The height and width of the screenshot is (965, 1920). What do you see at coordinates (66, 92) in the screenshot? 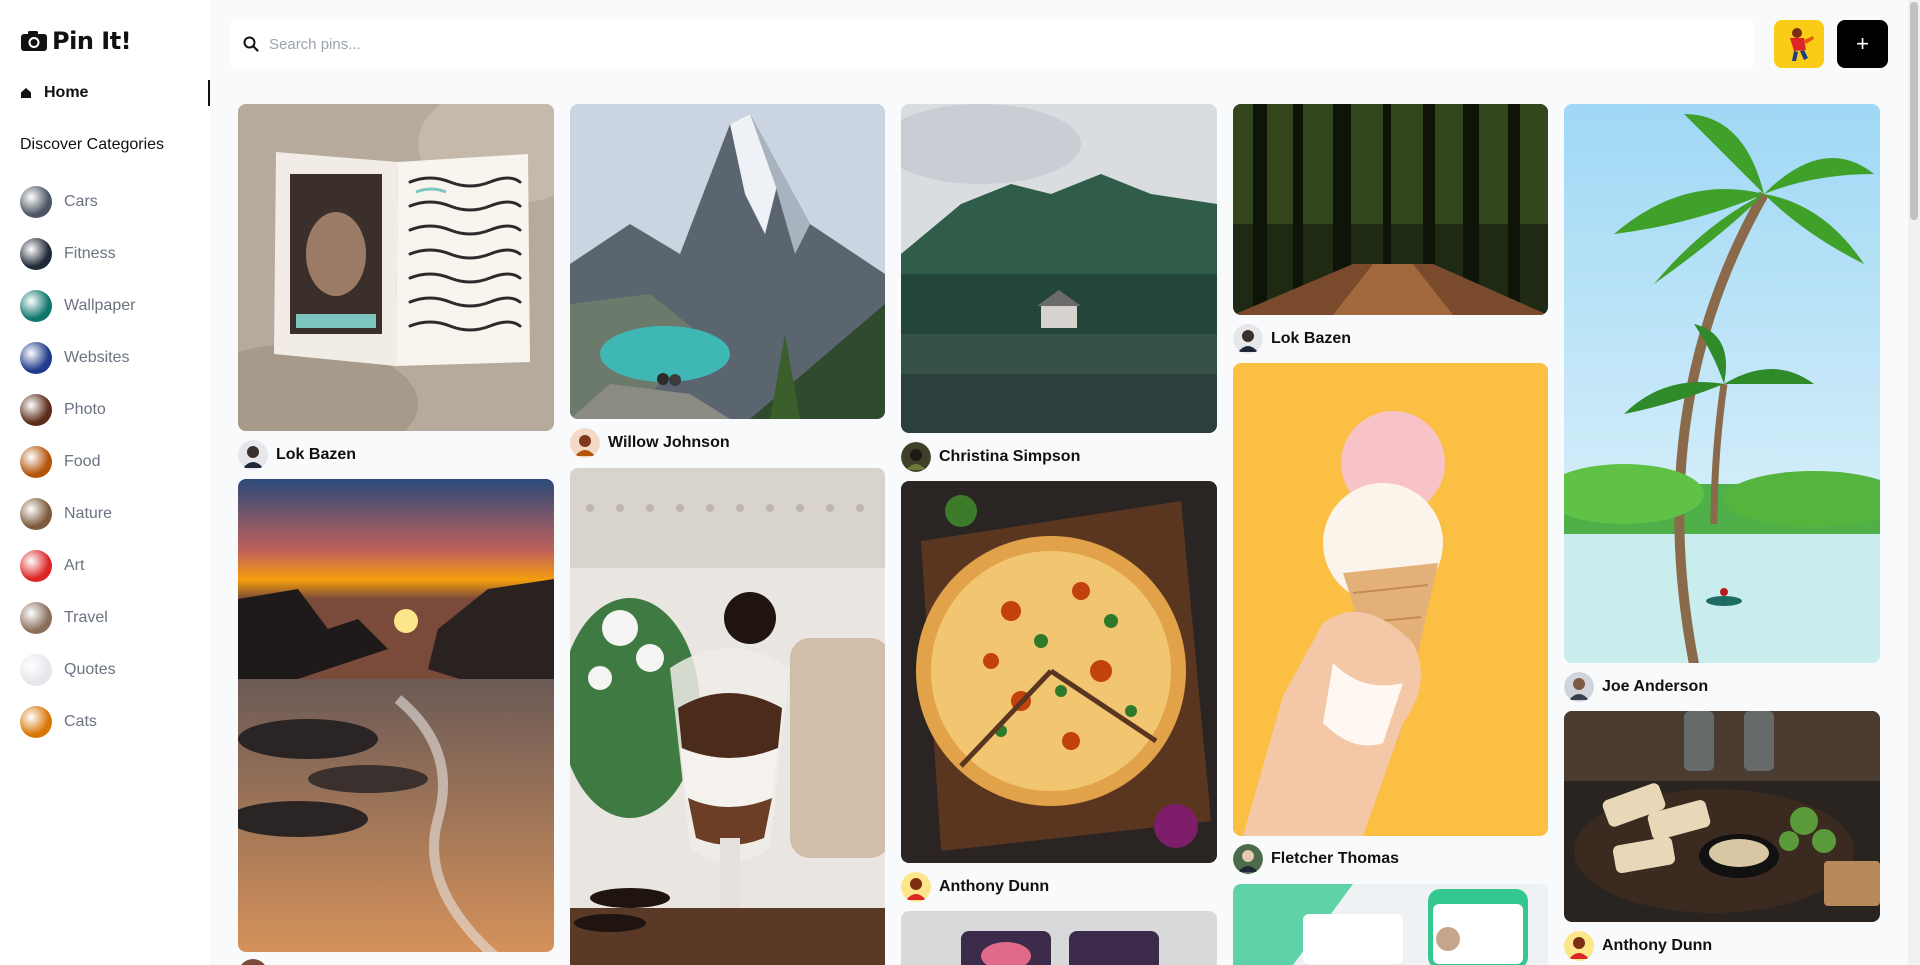
I see `nav-home-label: Home` at bounding box center [66, 92].